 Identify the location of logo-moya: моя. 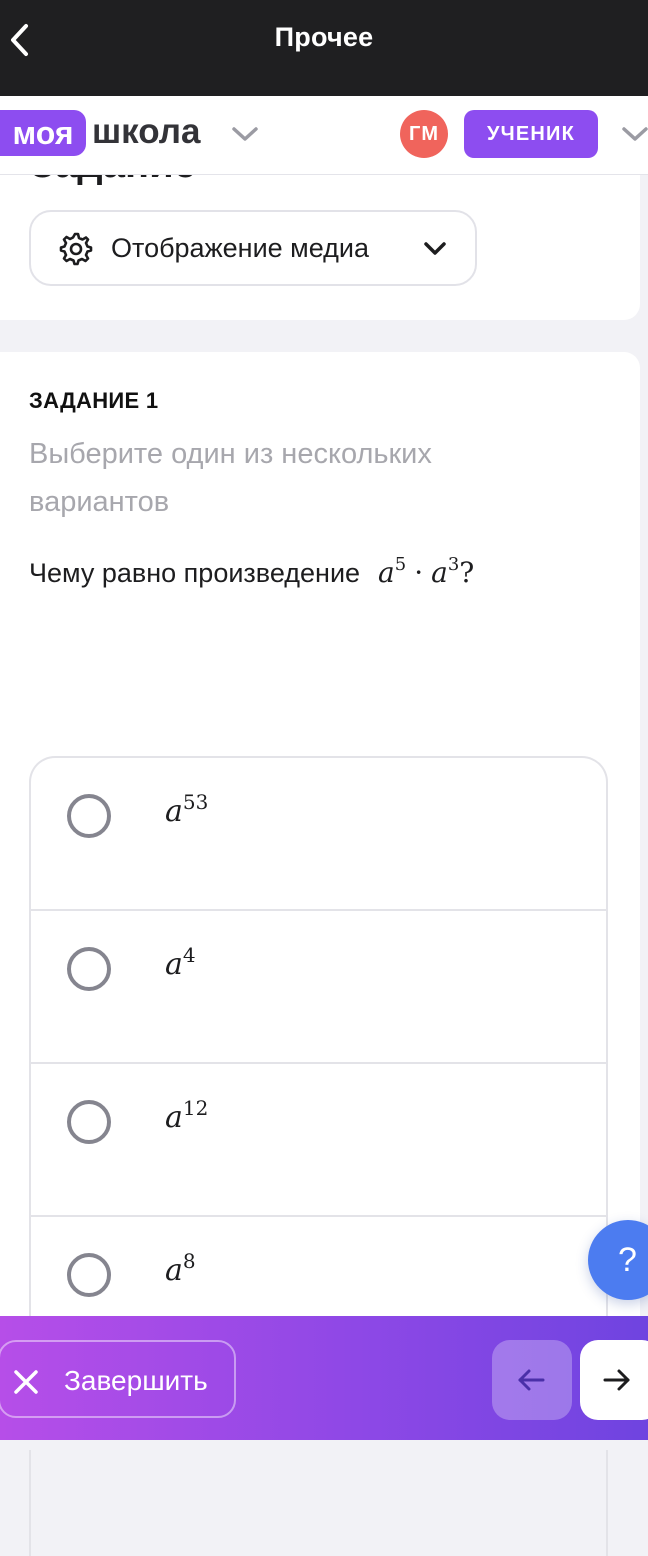
(43, 133).